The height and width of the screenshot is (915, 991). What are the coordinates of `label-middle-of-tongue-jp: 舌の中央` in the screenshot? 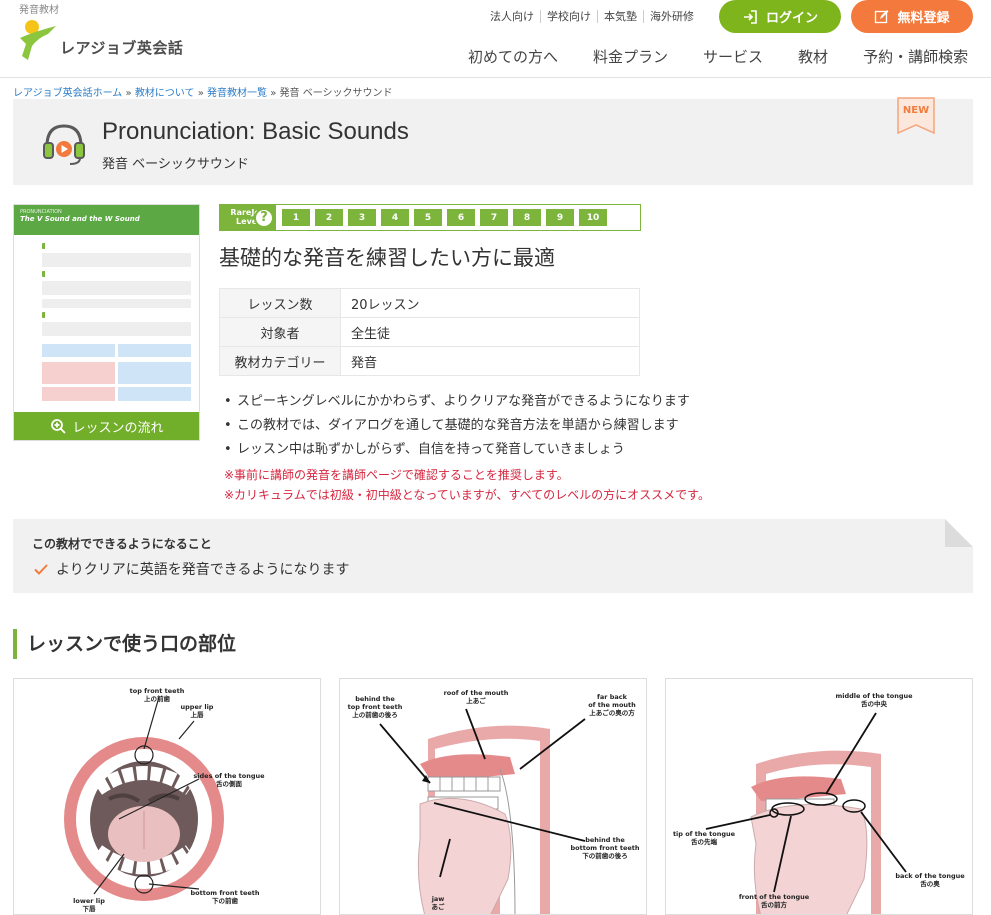 It's located at (874, 703).